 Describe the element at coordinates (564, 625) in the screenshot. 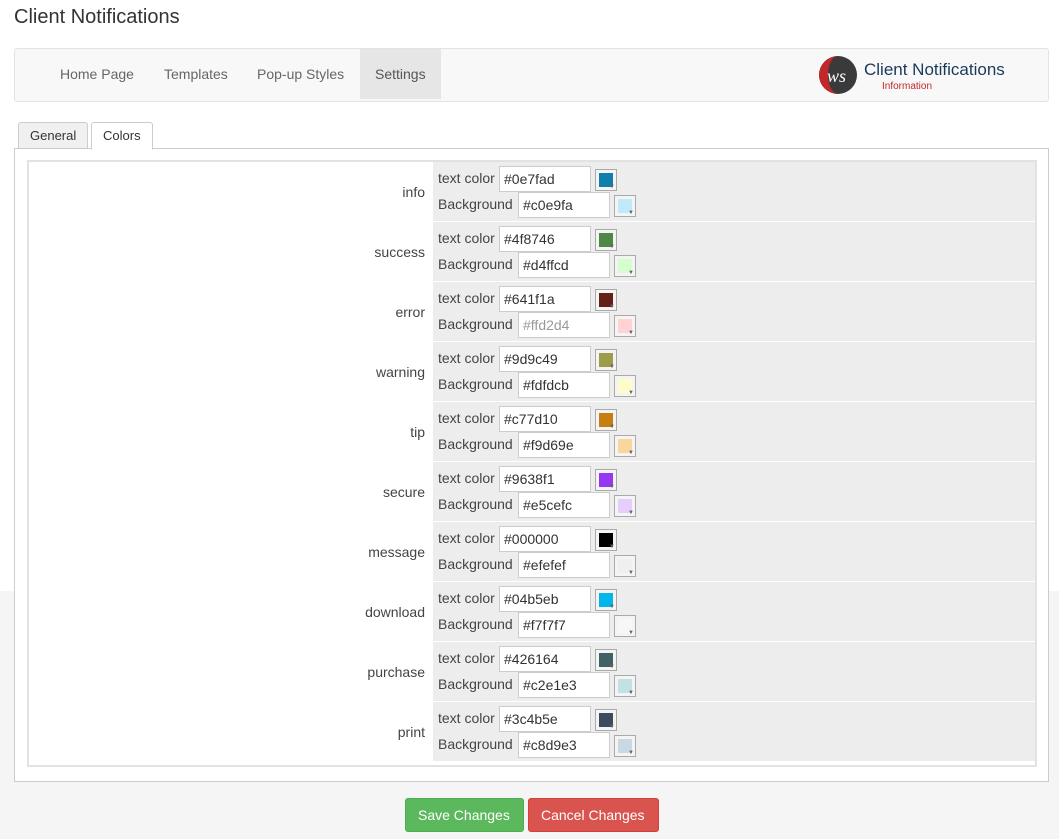

I see `download-background-color-input` at that location.